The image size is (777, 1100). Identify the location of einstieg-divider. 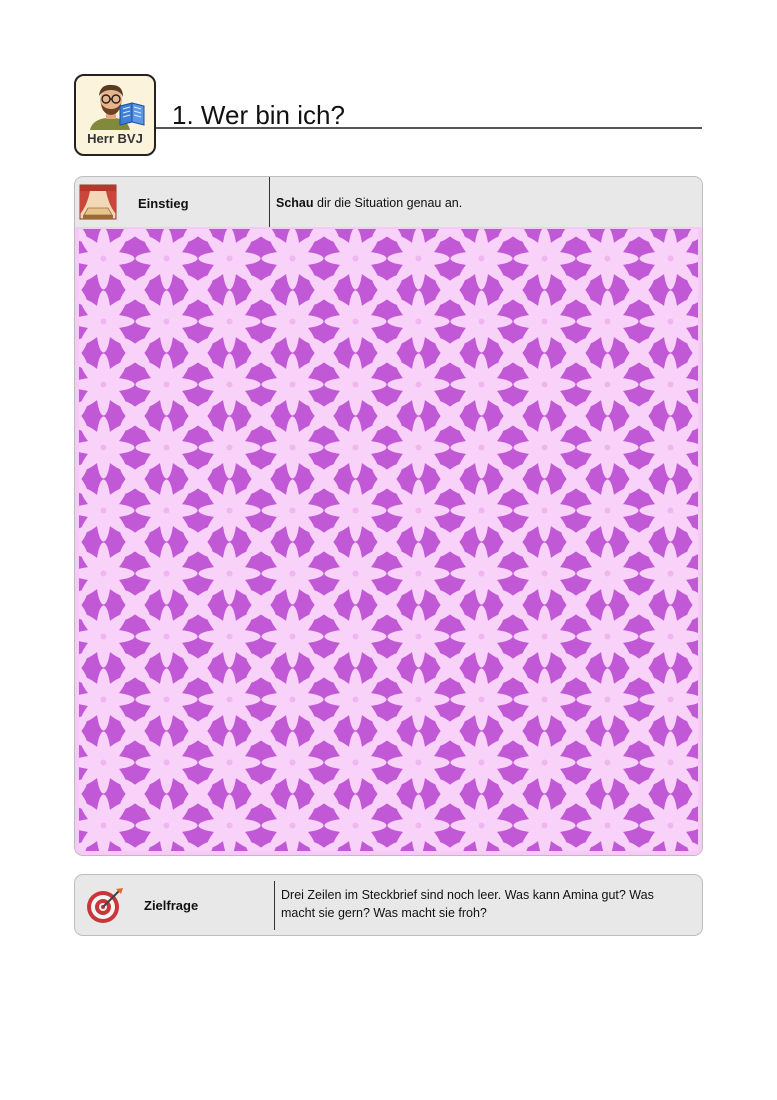
(269, 202).